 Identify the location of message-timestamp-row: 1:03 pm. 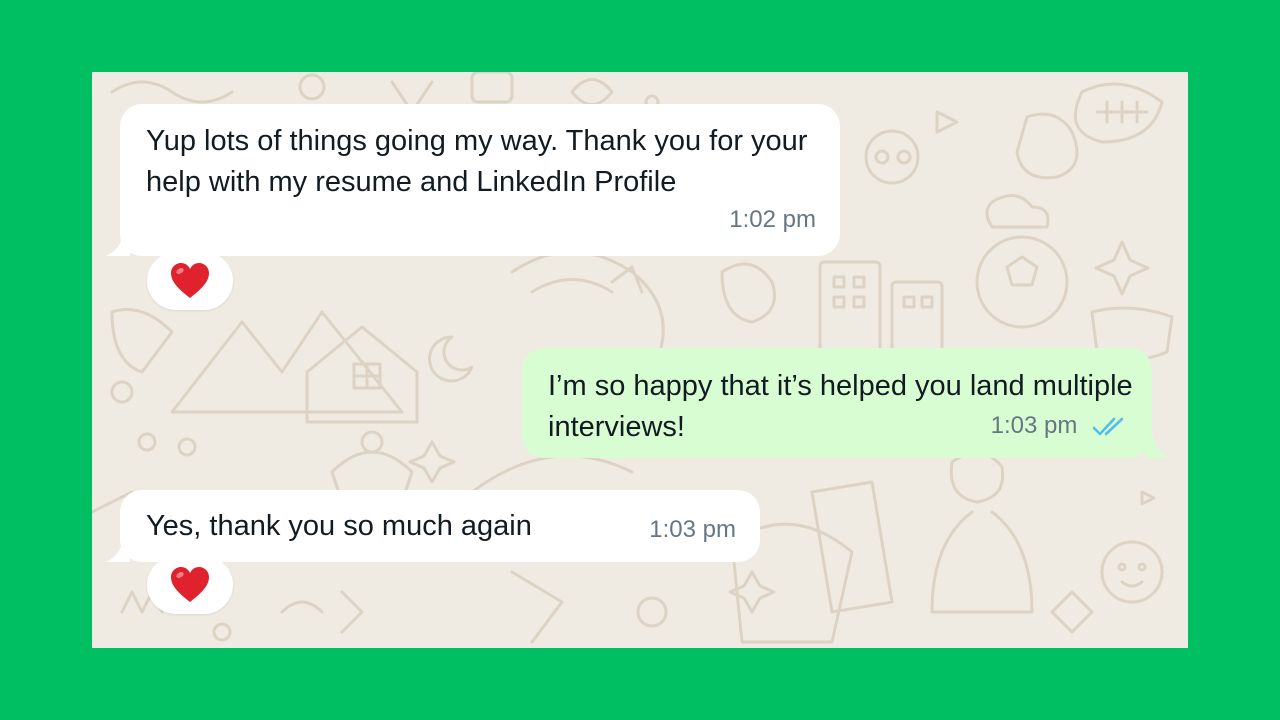
(1059, 425).